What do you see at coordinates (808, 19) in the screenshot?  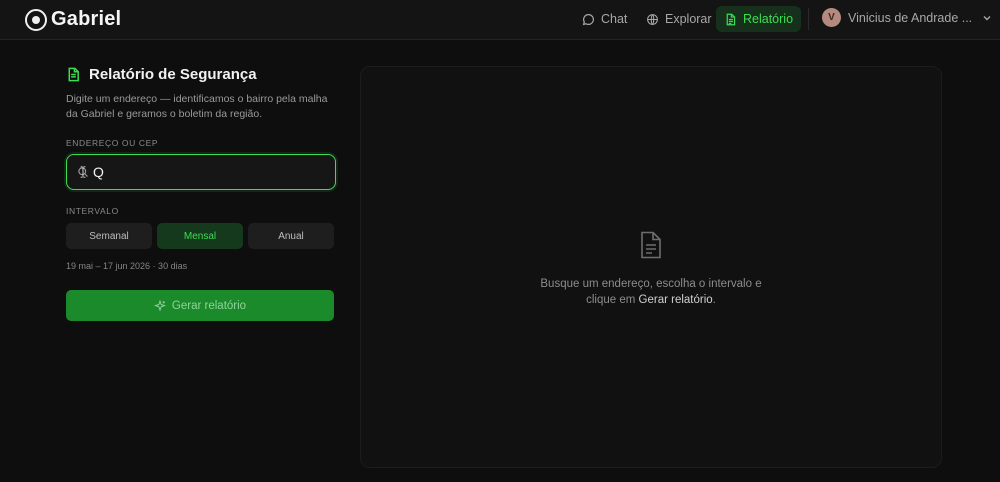 I see `nav-divider` at bounding box center [808, 19].